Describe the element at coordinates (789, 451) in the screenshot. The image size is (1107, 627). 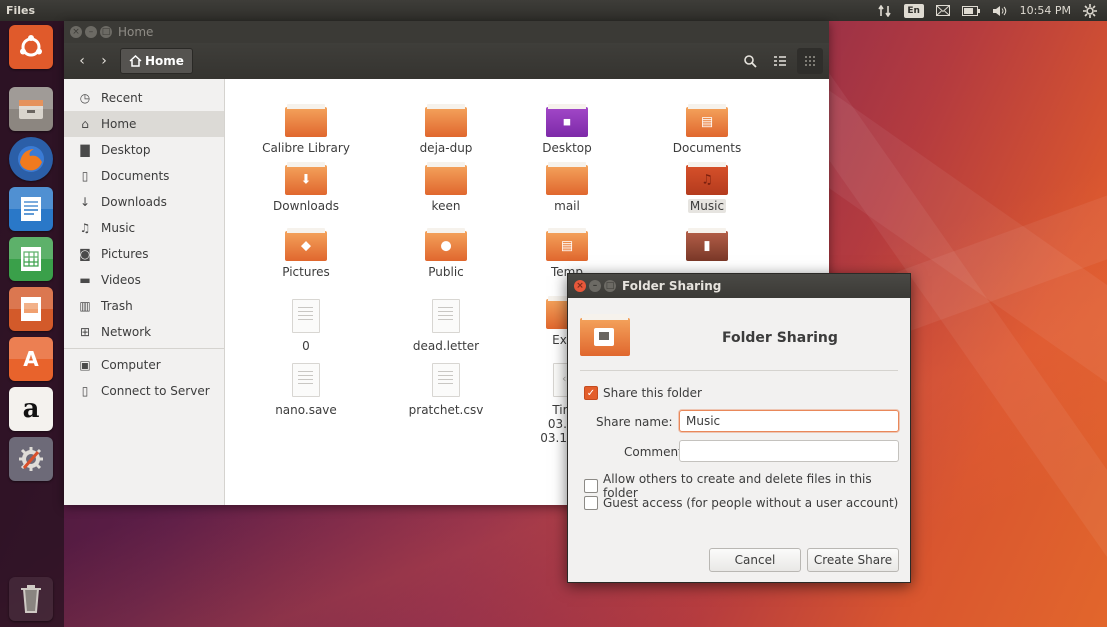
I see `comment-input` at that location.